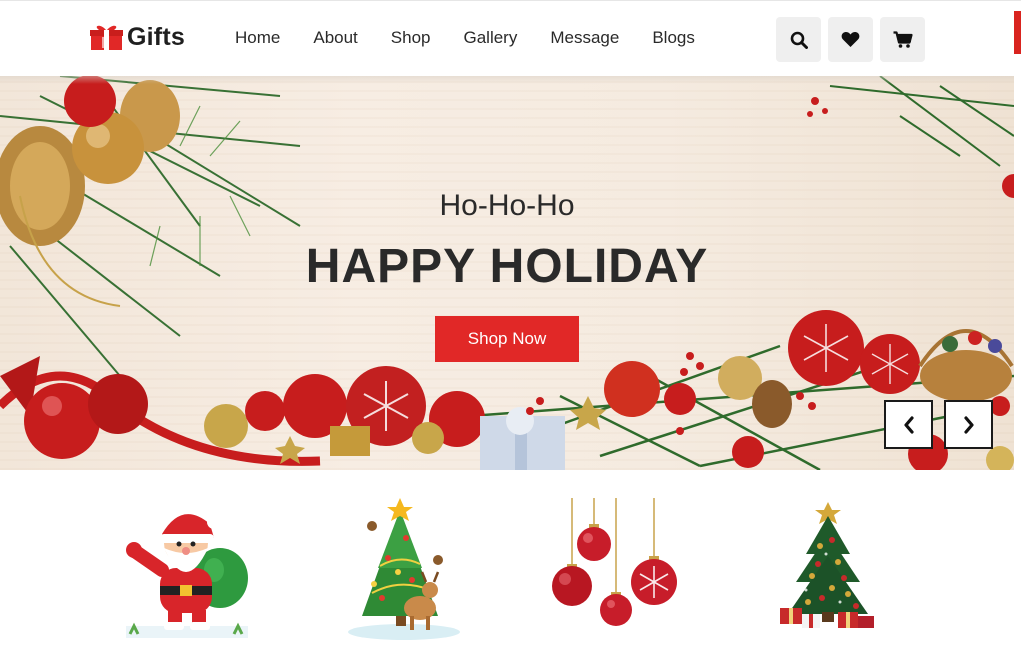 Image resolution: width=1021 pixels, height=658 pixels. I want to click on heart-icon, so click(850, 39).